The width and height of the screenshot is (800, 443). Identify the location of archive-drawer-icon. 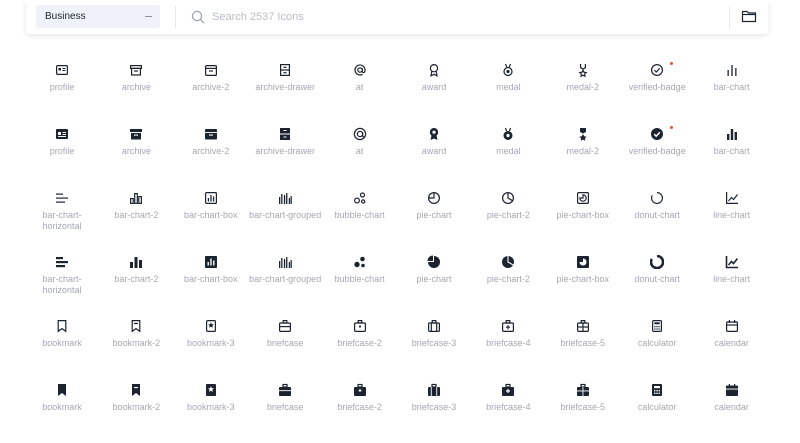
(285, 134).